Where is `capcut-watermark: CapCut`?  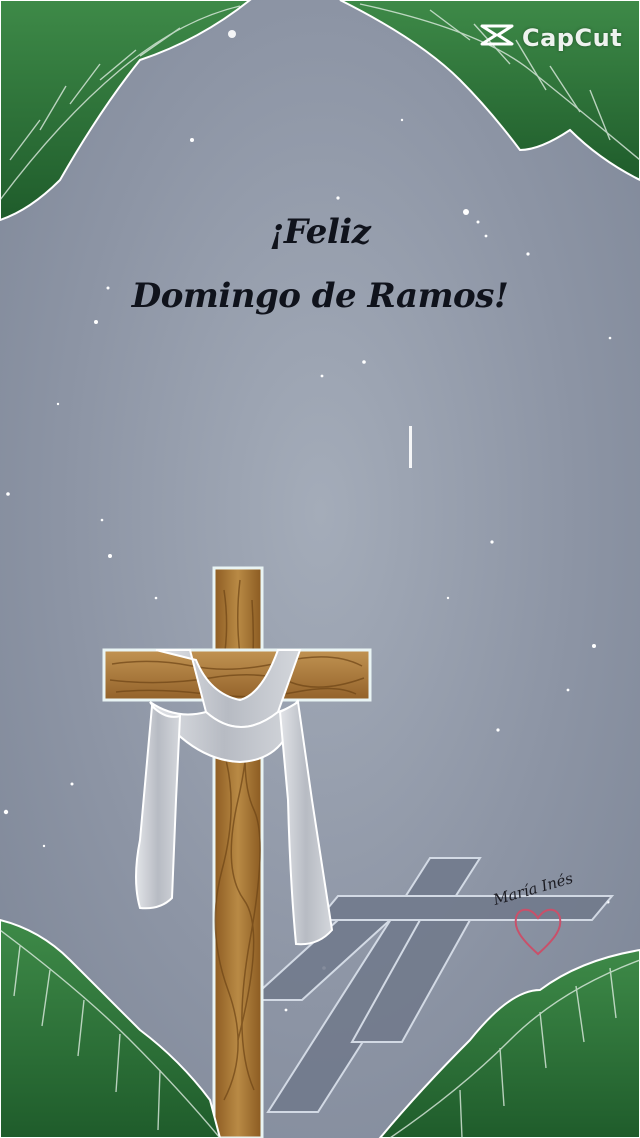
capcut-watermark: CapCut is located at coordinates (550, 38).